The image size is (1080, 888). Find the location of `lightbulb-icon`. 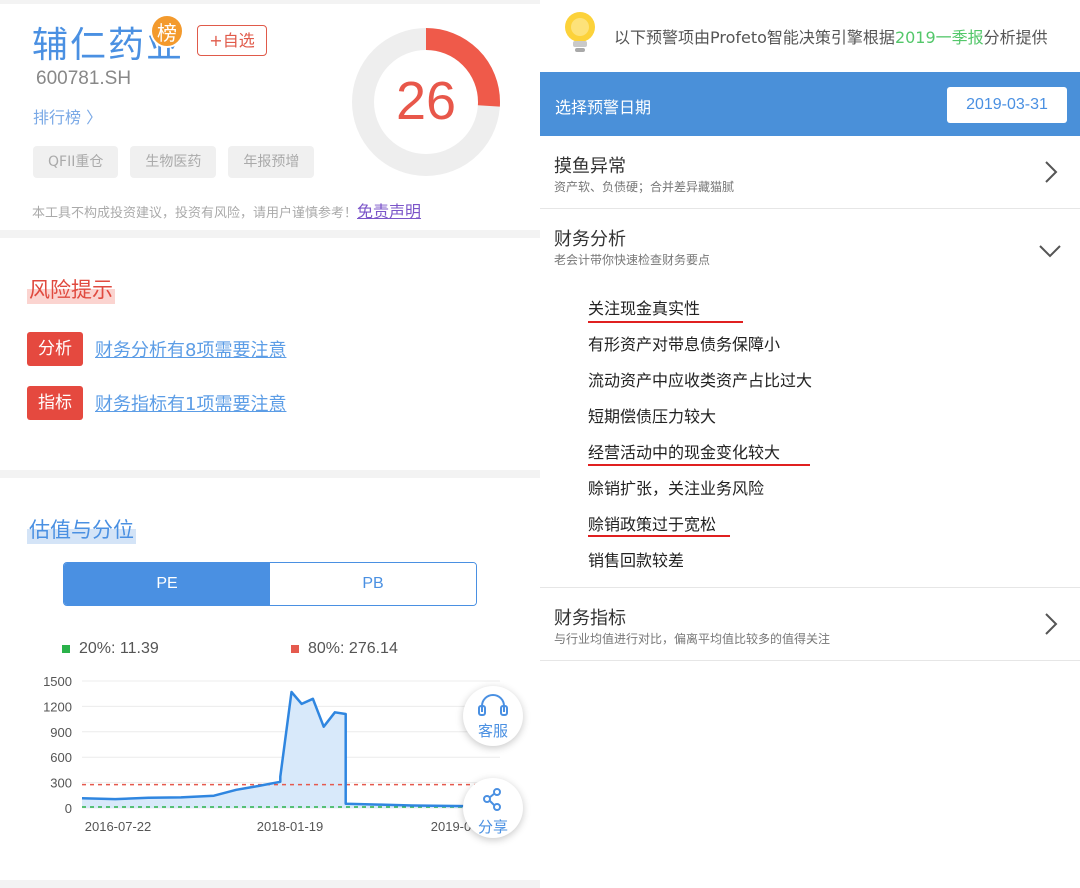

lightbulb-icon is located at coordinates (580, 32).